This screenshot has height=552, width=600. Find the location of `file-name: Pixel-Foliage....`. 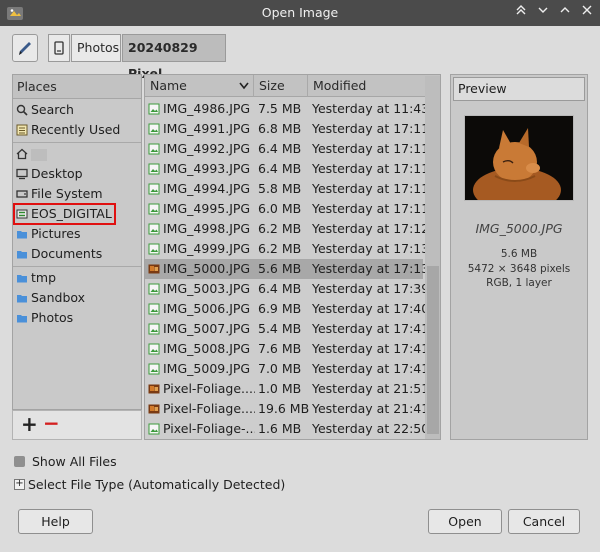

file-name: Pixel-Foliage.... is located at coordinates (209, 408).